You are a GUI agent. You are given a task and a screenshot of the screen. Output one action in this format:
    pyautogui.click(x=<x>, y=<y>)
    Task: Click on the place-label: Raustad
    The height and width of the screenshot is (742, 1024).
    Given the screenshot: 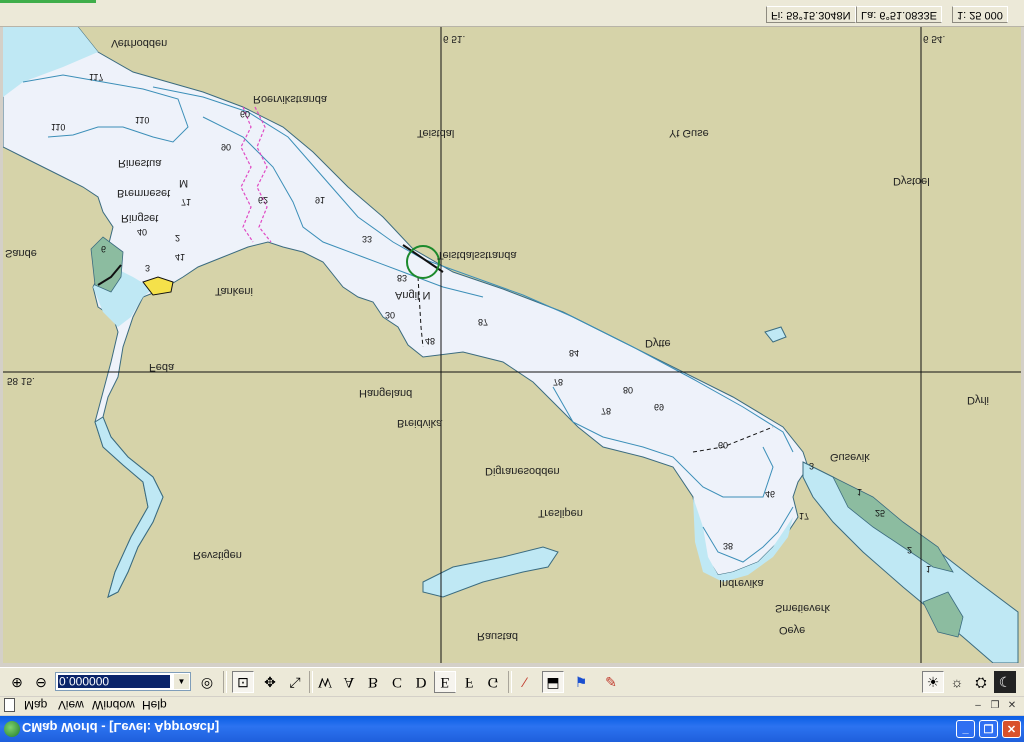 What is the action you would take?
    pyautogui.click(x=497, y=636)
    